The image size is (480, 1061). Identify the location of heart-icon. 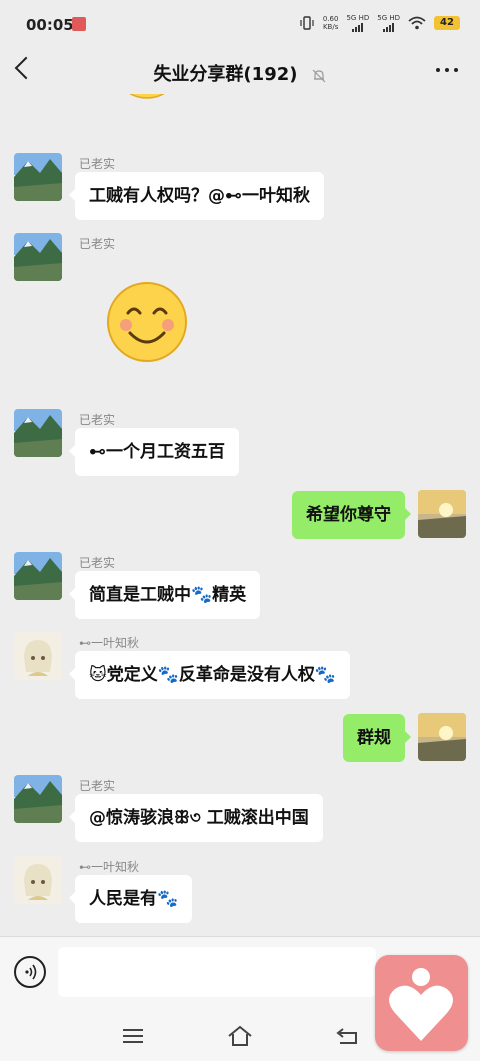
(421, 1004).